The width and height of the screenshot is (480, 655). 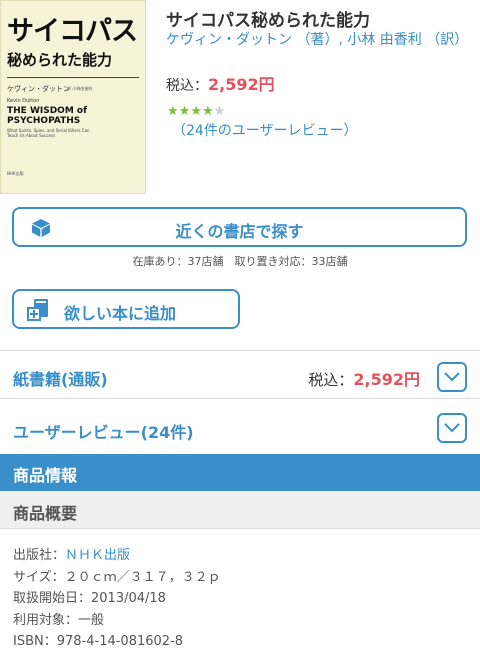 I want to click on reviews-expand-button, so click(x=452, y=428).